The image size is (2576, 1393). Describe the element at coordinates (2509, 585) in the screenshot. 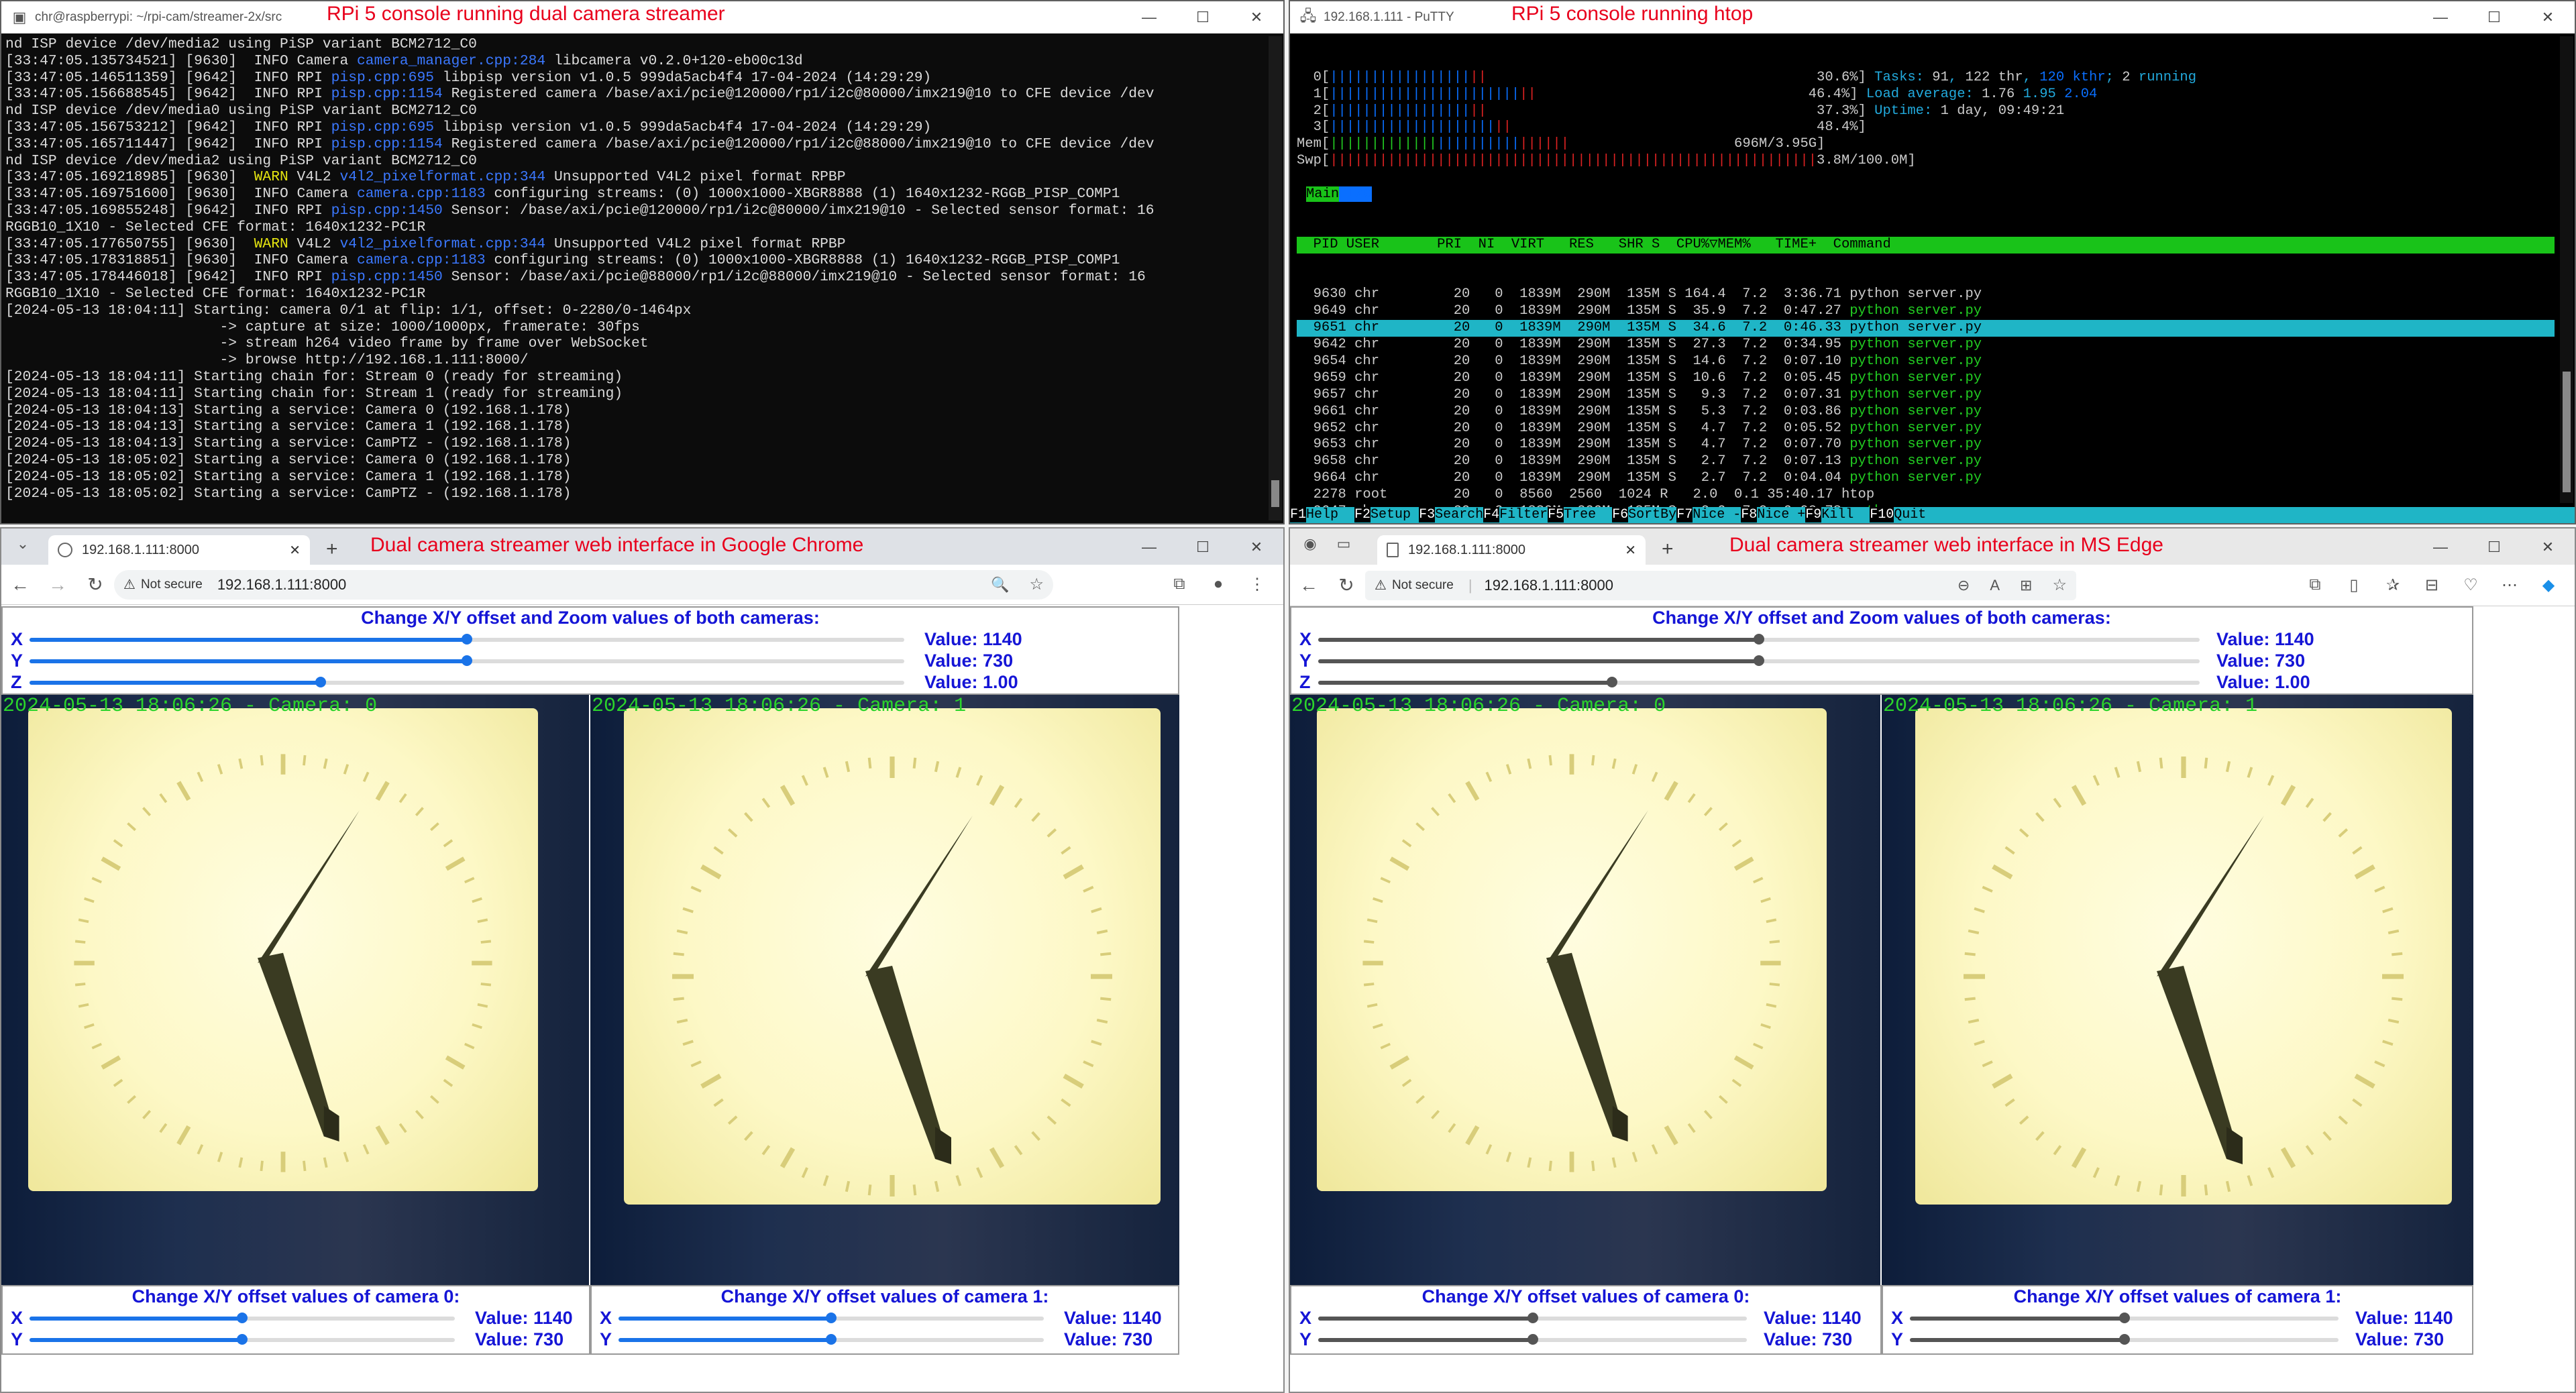

I see `menu-icon: ⋯` at that location.